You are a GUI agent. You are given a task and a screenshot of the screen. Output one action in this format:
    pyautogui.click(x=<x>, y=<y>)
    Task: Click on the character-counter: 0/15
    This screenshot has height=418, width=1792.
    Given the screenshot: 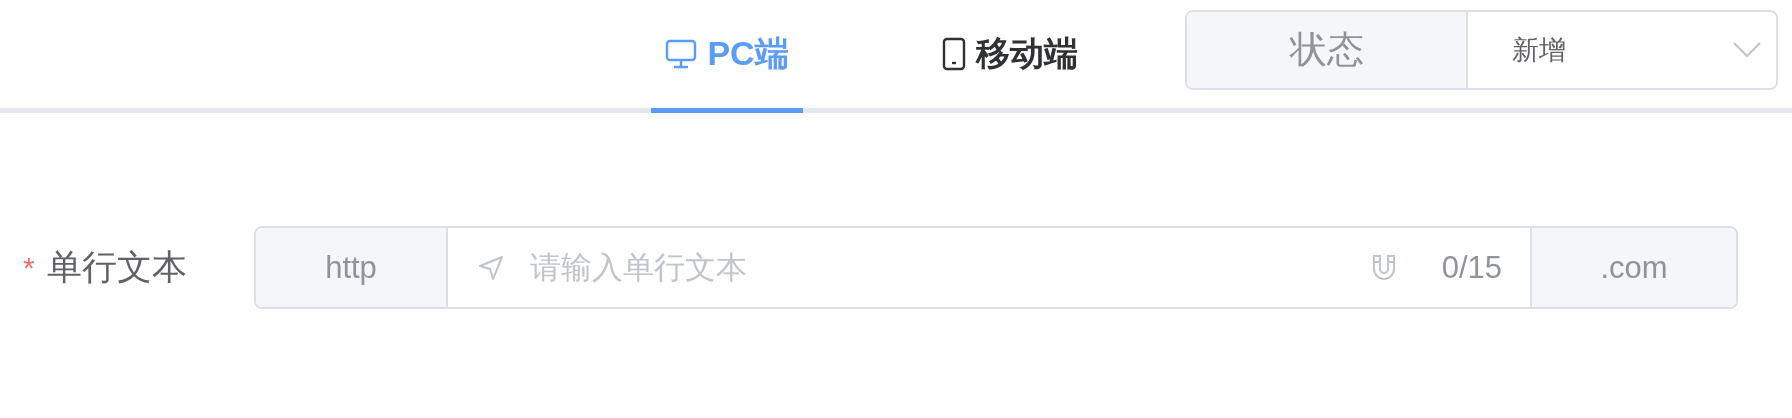 What is the action you would take?
    pyautogui.click(x=1471, y=267)
    